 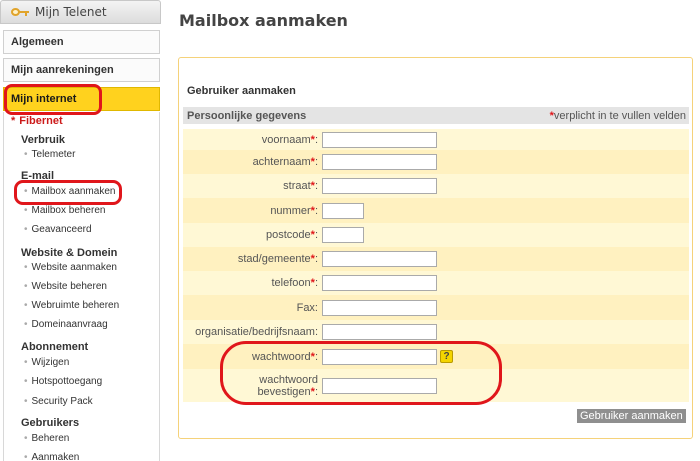 What do you see at coordinates (379, 139) in the screenshot?
I see `voornaam-input` at bounding box center [379, 139].